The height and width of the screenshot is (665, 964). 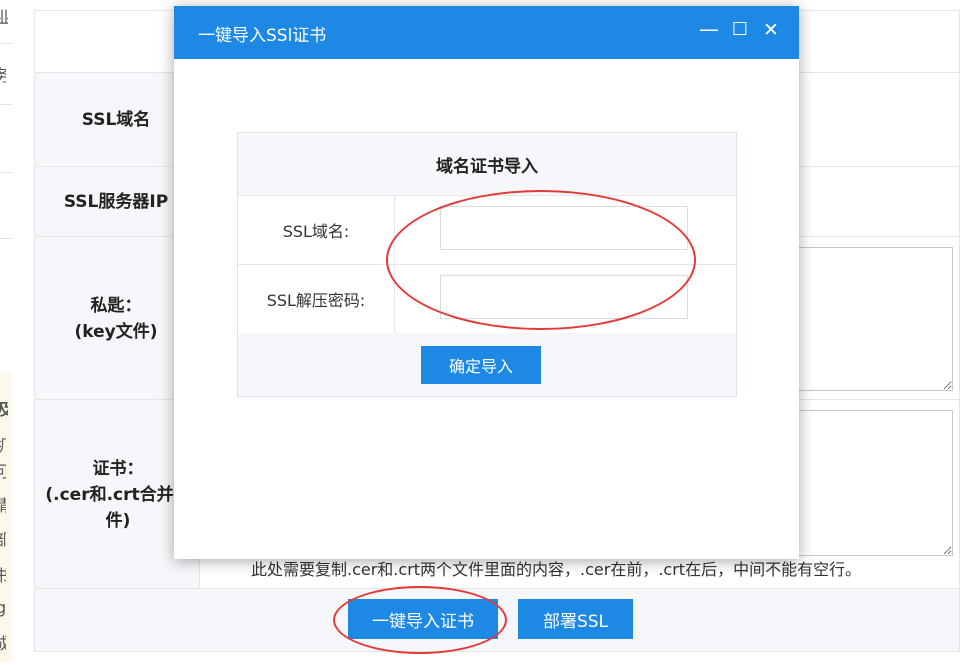 I want to click on strip-text: 务, so click(x=3, y=74).